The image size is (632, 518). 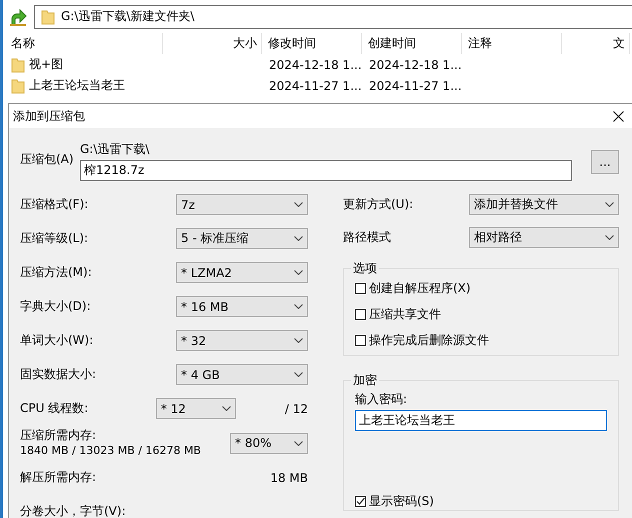 I want to click on checkbox-label: 操作完成后删除源文件, so click(x=429, y=340).